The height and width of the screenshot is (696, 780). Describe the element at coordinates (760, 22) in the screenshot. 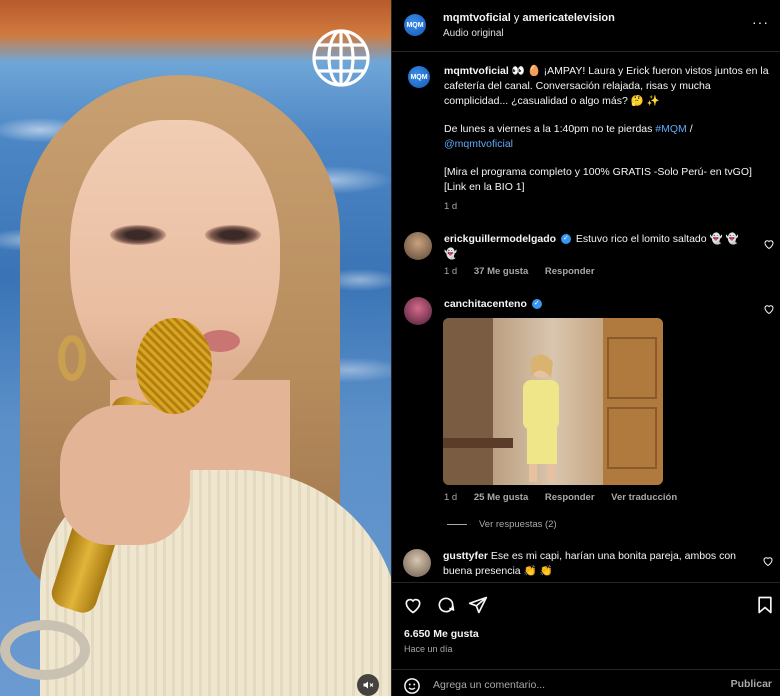

I see `more-options-button: ···` at that location.